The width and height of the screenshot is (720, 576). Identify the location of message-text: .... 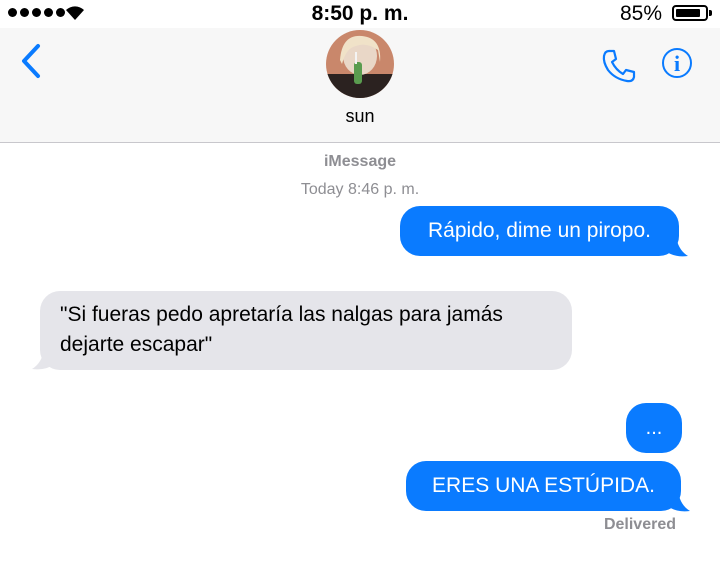
(654, 428).